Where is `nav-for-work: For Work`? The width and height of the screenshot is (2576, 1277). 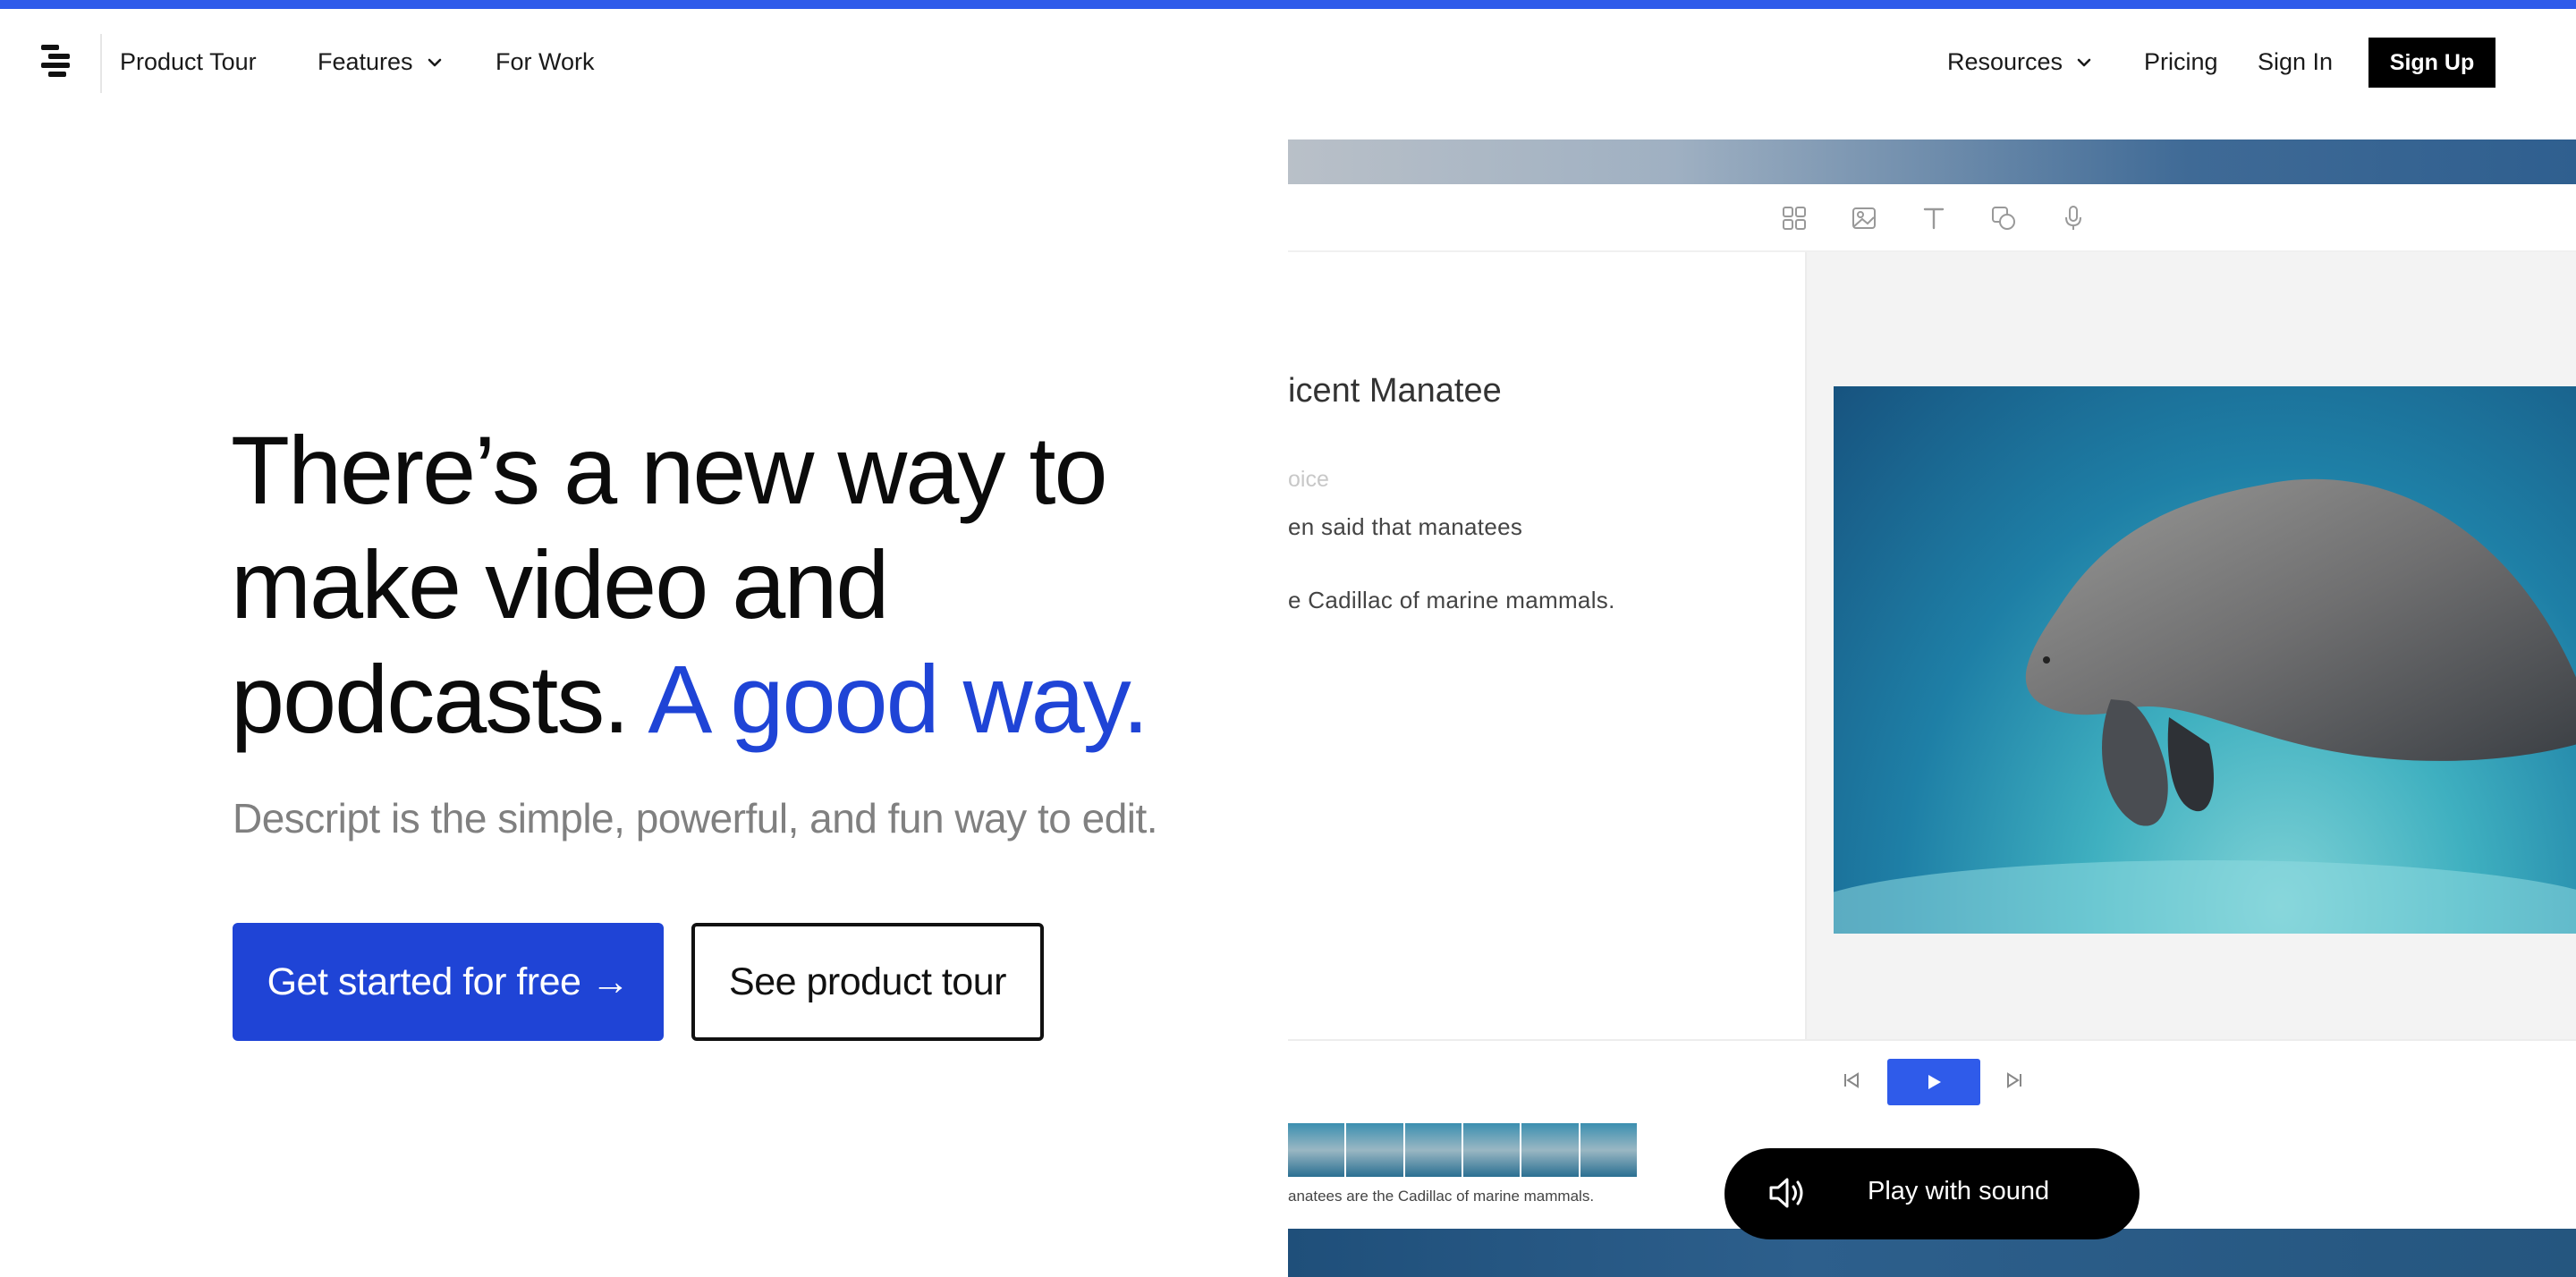
nav-for-work: For Work is located at coordinates (545, 62).